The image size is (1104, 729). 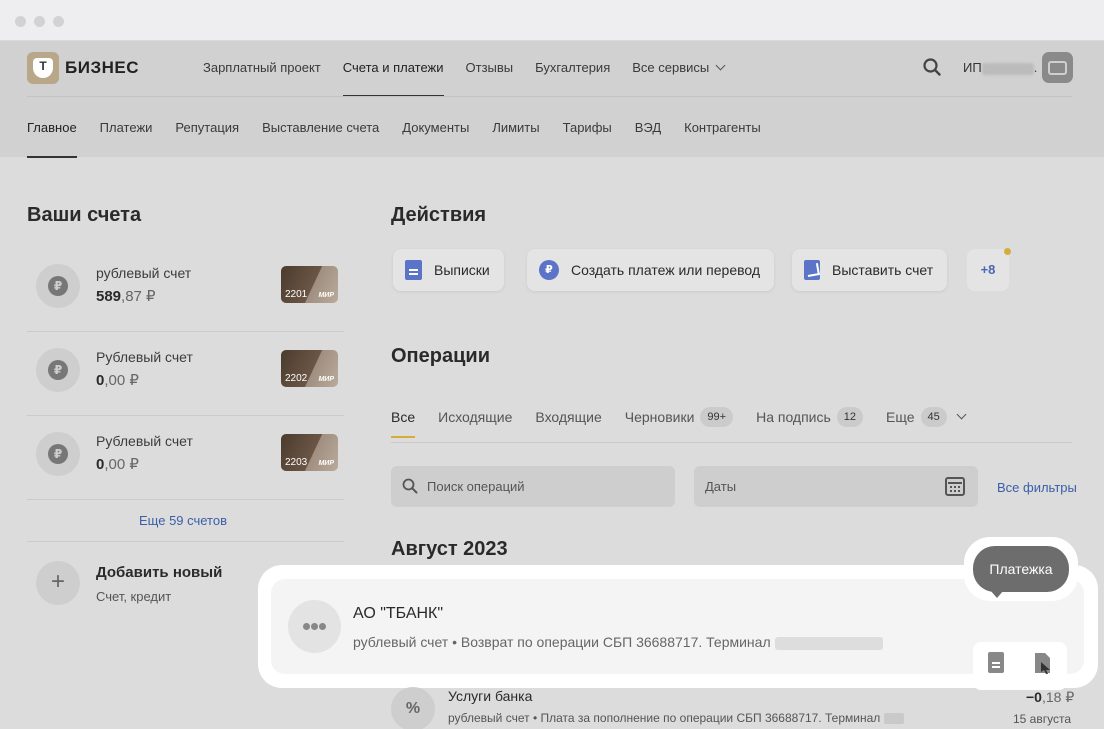 What do you see at coordinates (439, 215) in the screenshot?
I see `actions-title: Действия` at bounding box center [439, 215].